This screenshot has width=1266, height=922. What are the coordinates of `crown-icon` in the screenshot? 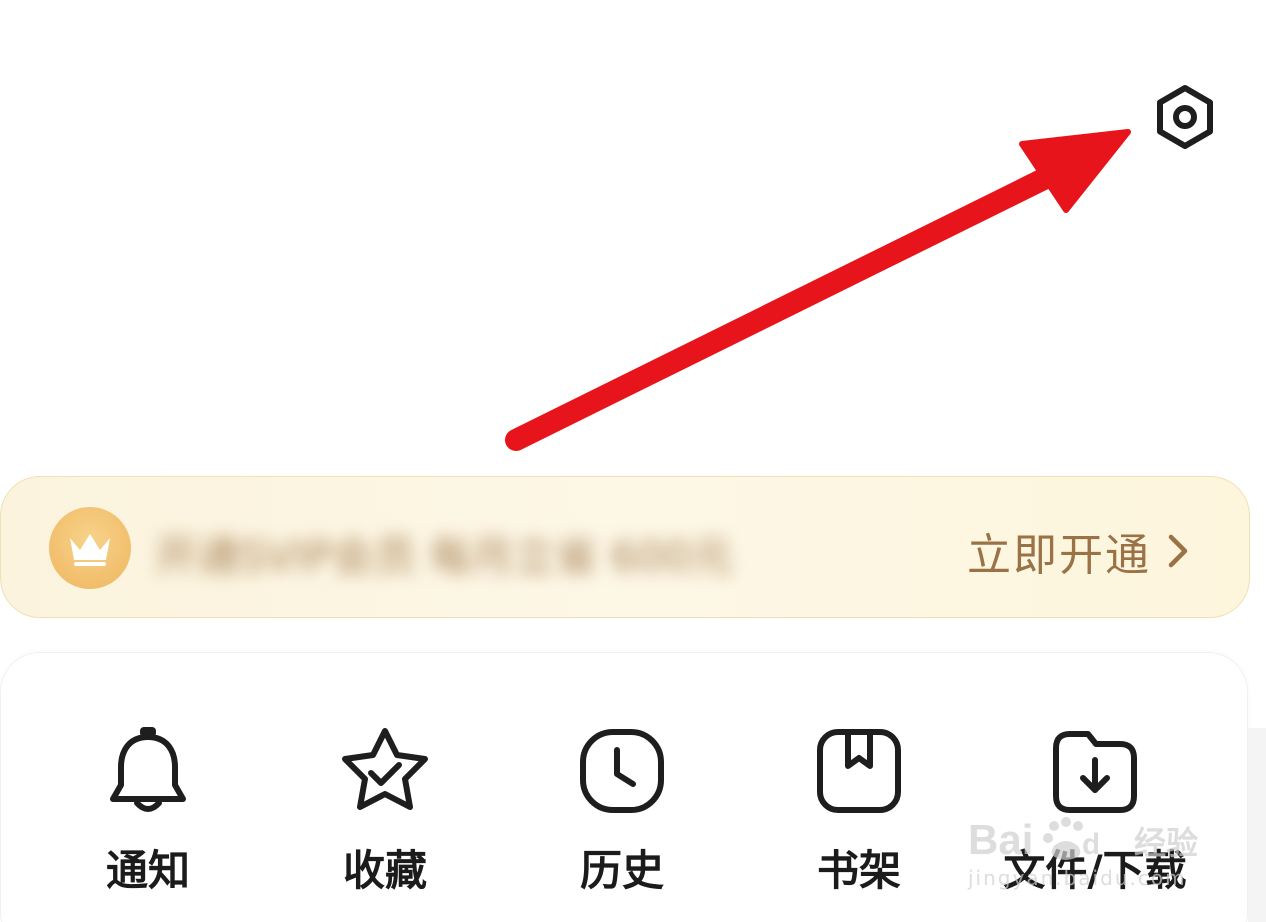 It's located at (90, 550).